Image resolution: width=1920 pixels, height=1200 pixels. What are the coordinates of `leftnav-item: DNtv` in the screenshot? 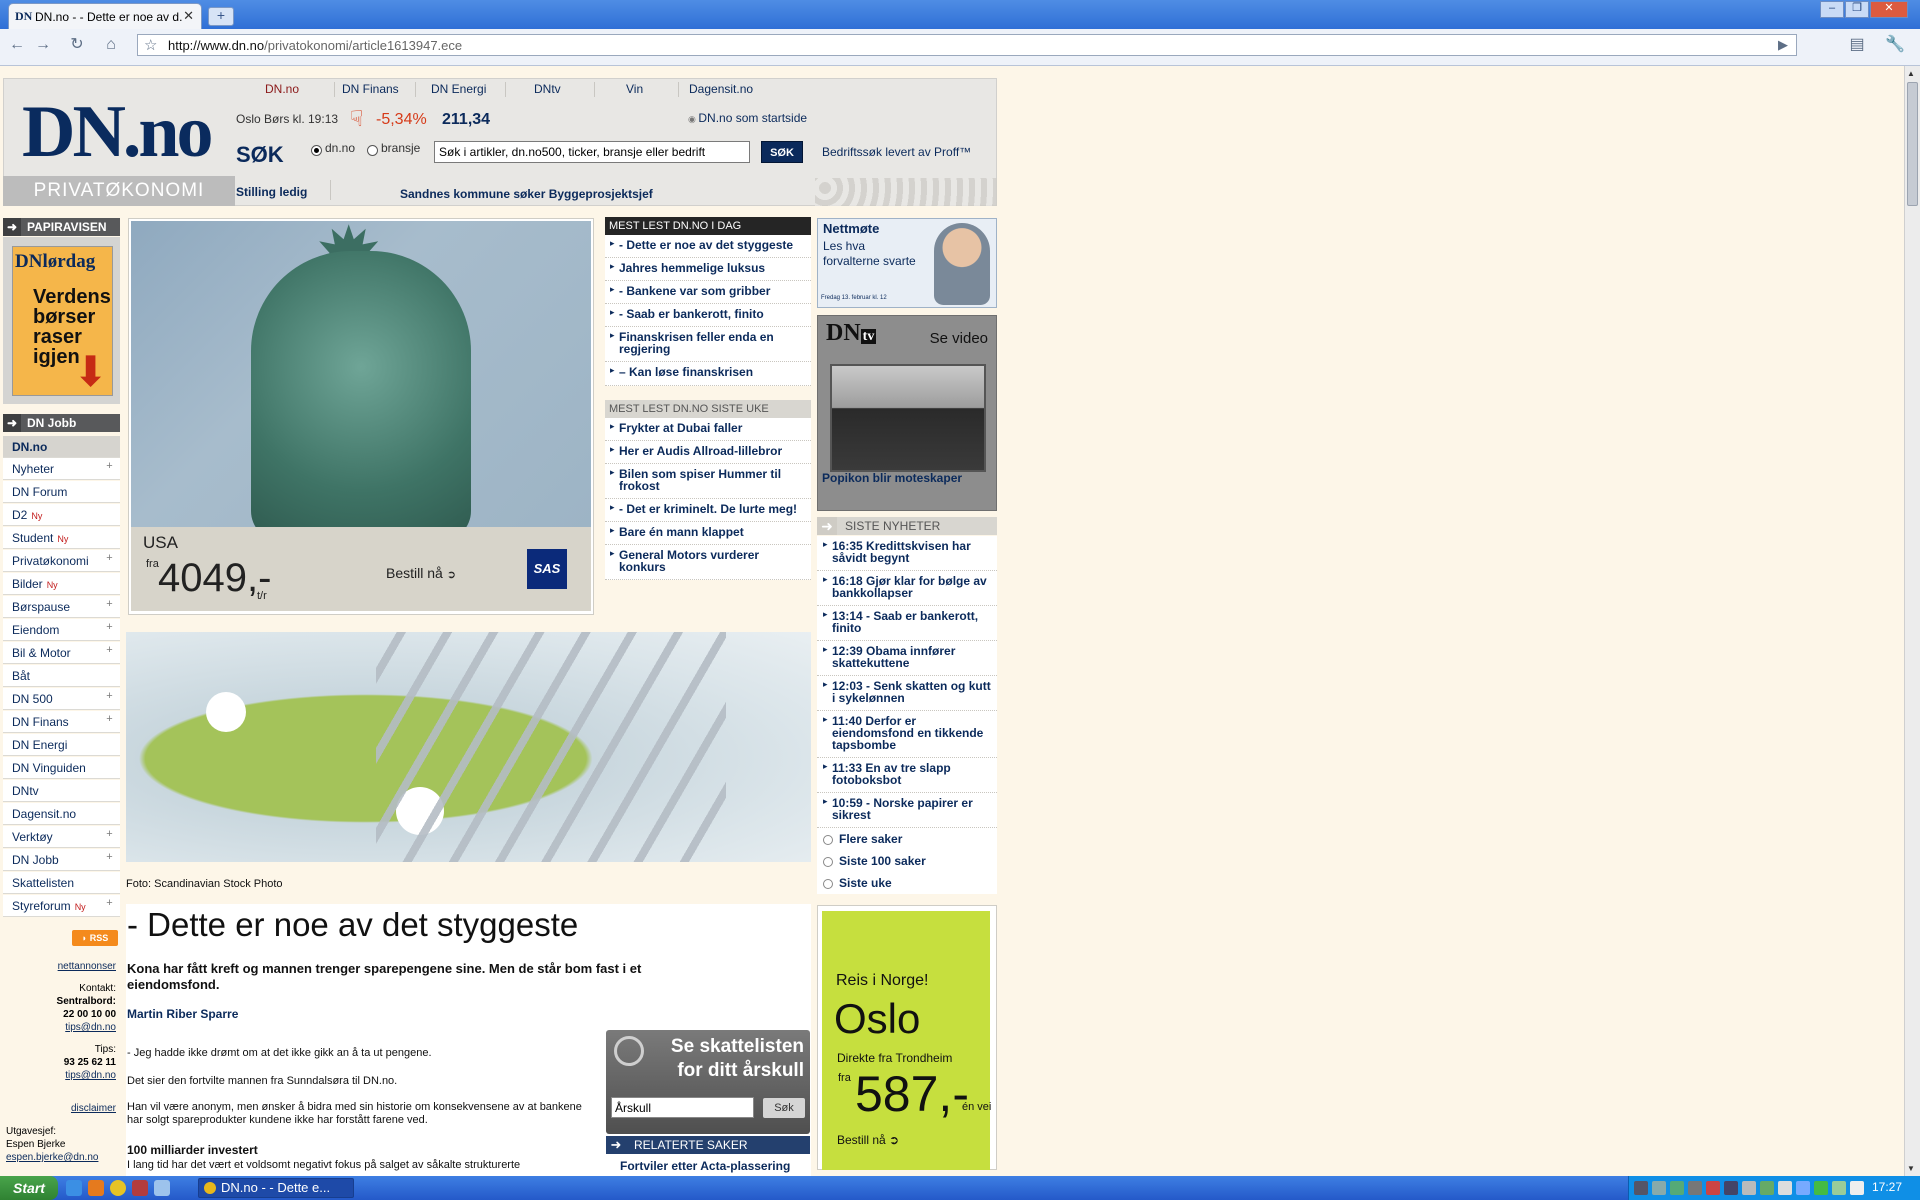 It's located at (61, 791).